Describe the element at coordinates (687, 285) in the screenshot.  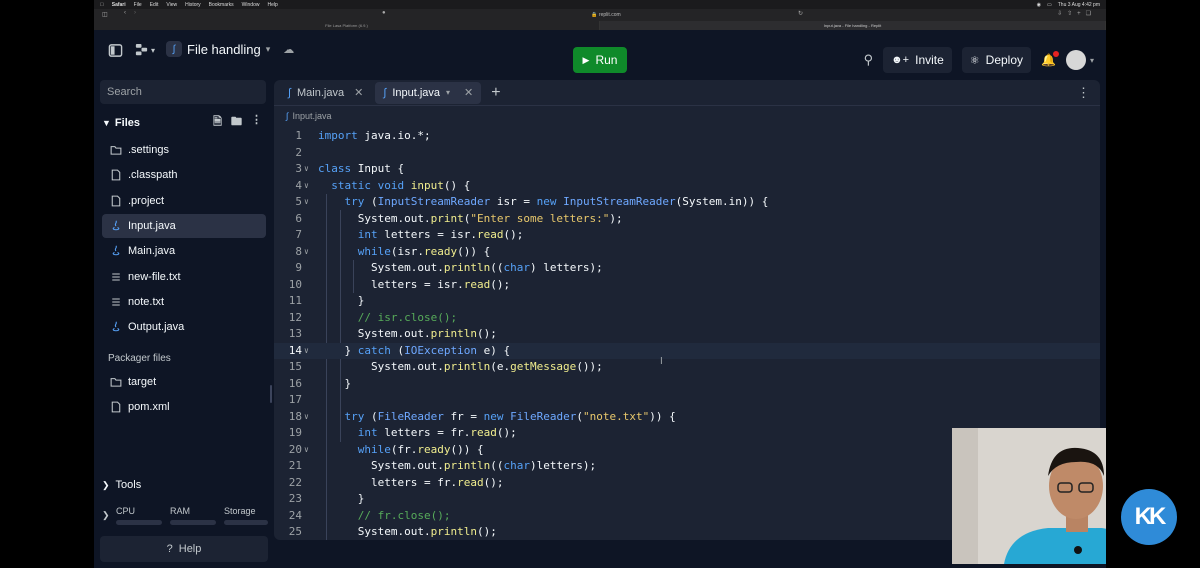
I see `code-line: 10 letters = isr.read();` at that location.